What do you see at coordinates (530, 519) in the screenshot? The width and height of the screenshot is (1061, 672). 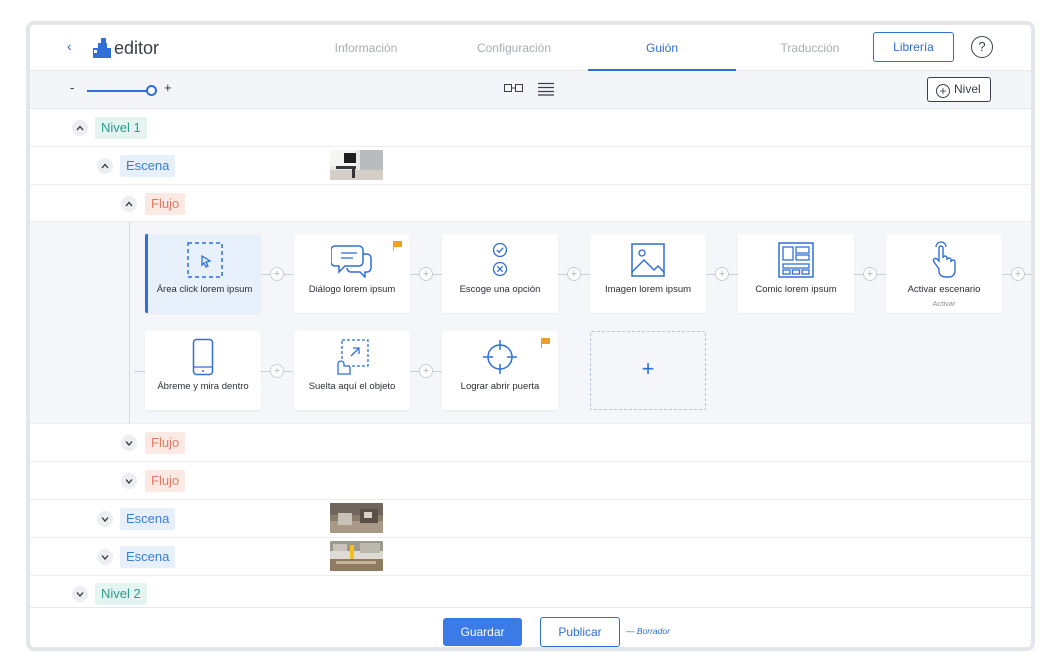 I see `tree-row-escena2: Escena` at bounding box center [530, 519].